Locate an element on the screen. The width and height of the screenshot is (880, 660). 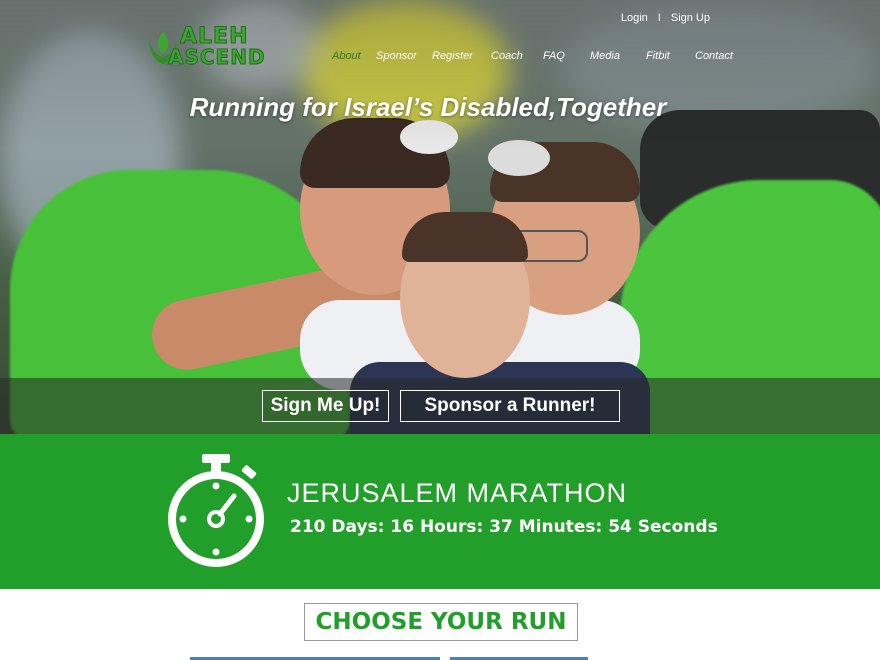
signup-link: Sign Up is located at coordinates (690, 18).